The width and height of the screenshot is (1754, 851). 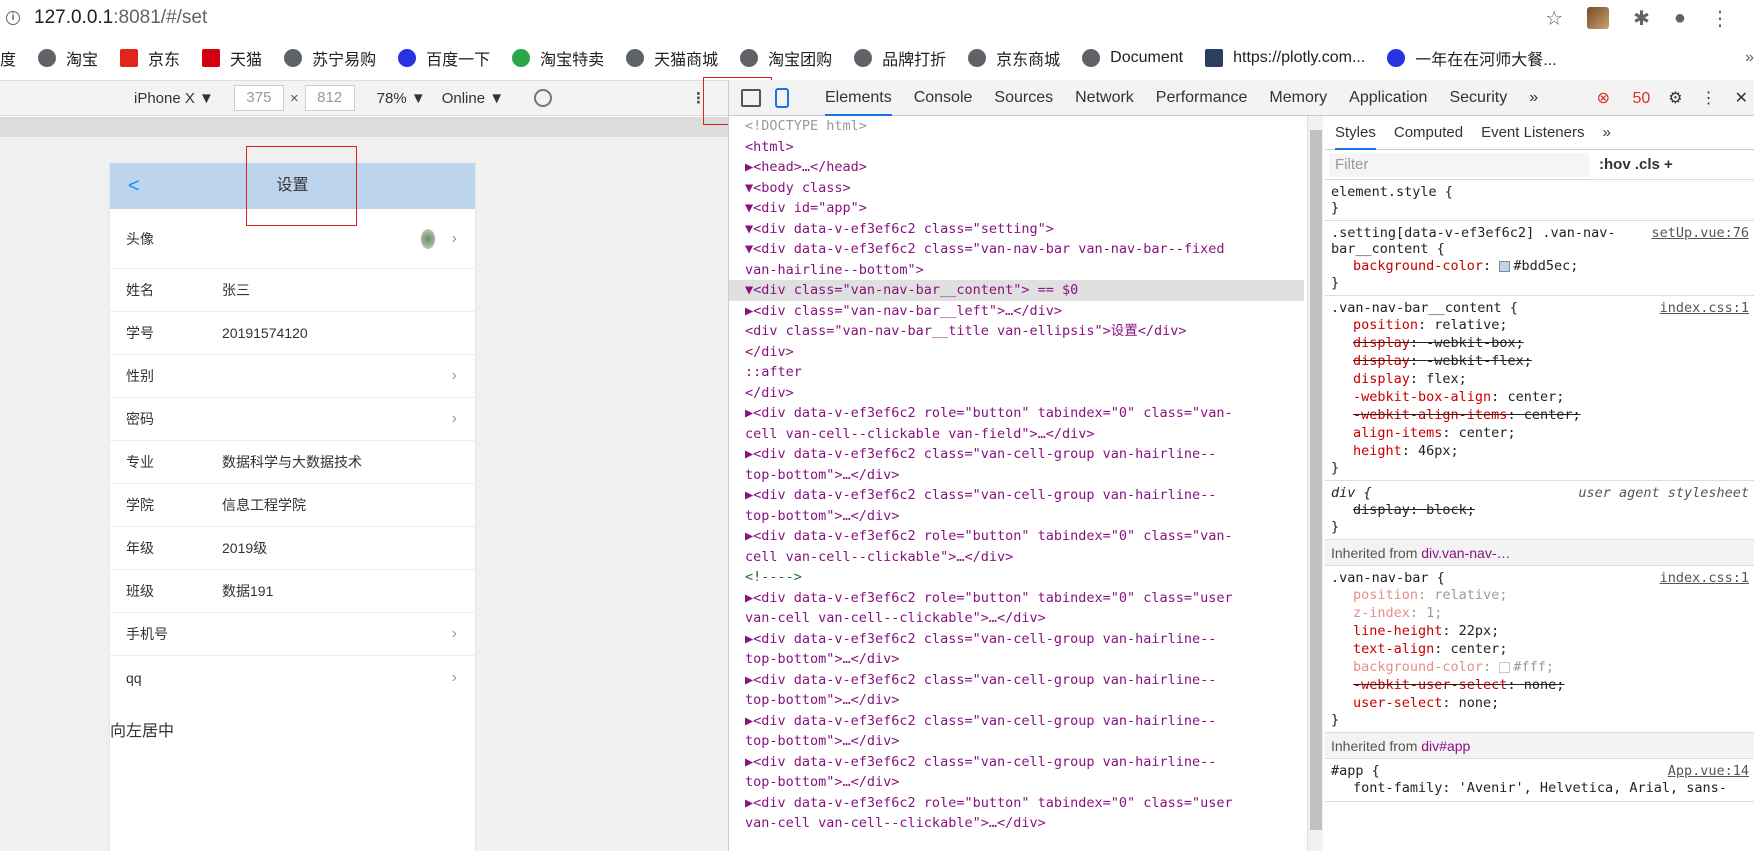 I want to click on bookmarks-overflow-icon: », so click(x=1749, y=58).